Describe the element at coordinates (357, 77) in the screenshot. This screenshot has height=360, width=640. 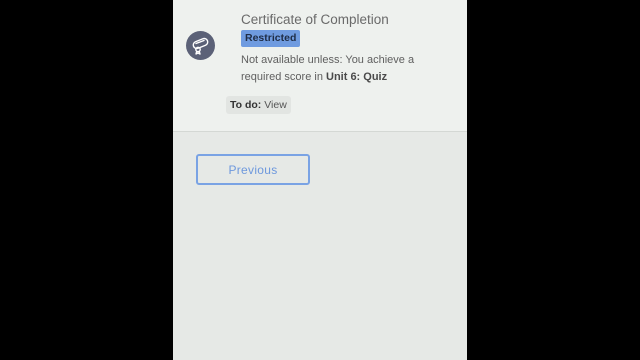
I see `restriction-target: Unit 6: Quiz` at that location.